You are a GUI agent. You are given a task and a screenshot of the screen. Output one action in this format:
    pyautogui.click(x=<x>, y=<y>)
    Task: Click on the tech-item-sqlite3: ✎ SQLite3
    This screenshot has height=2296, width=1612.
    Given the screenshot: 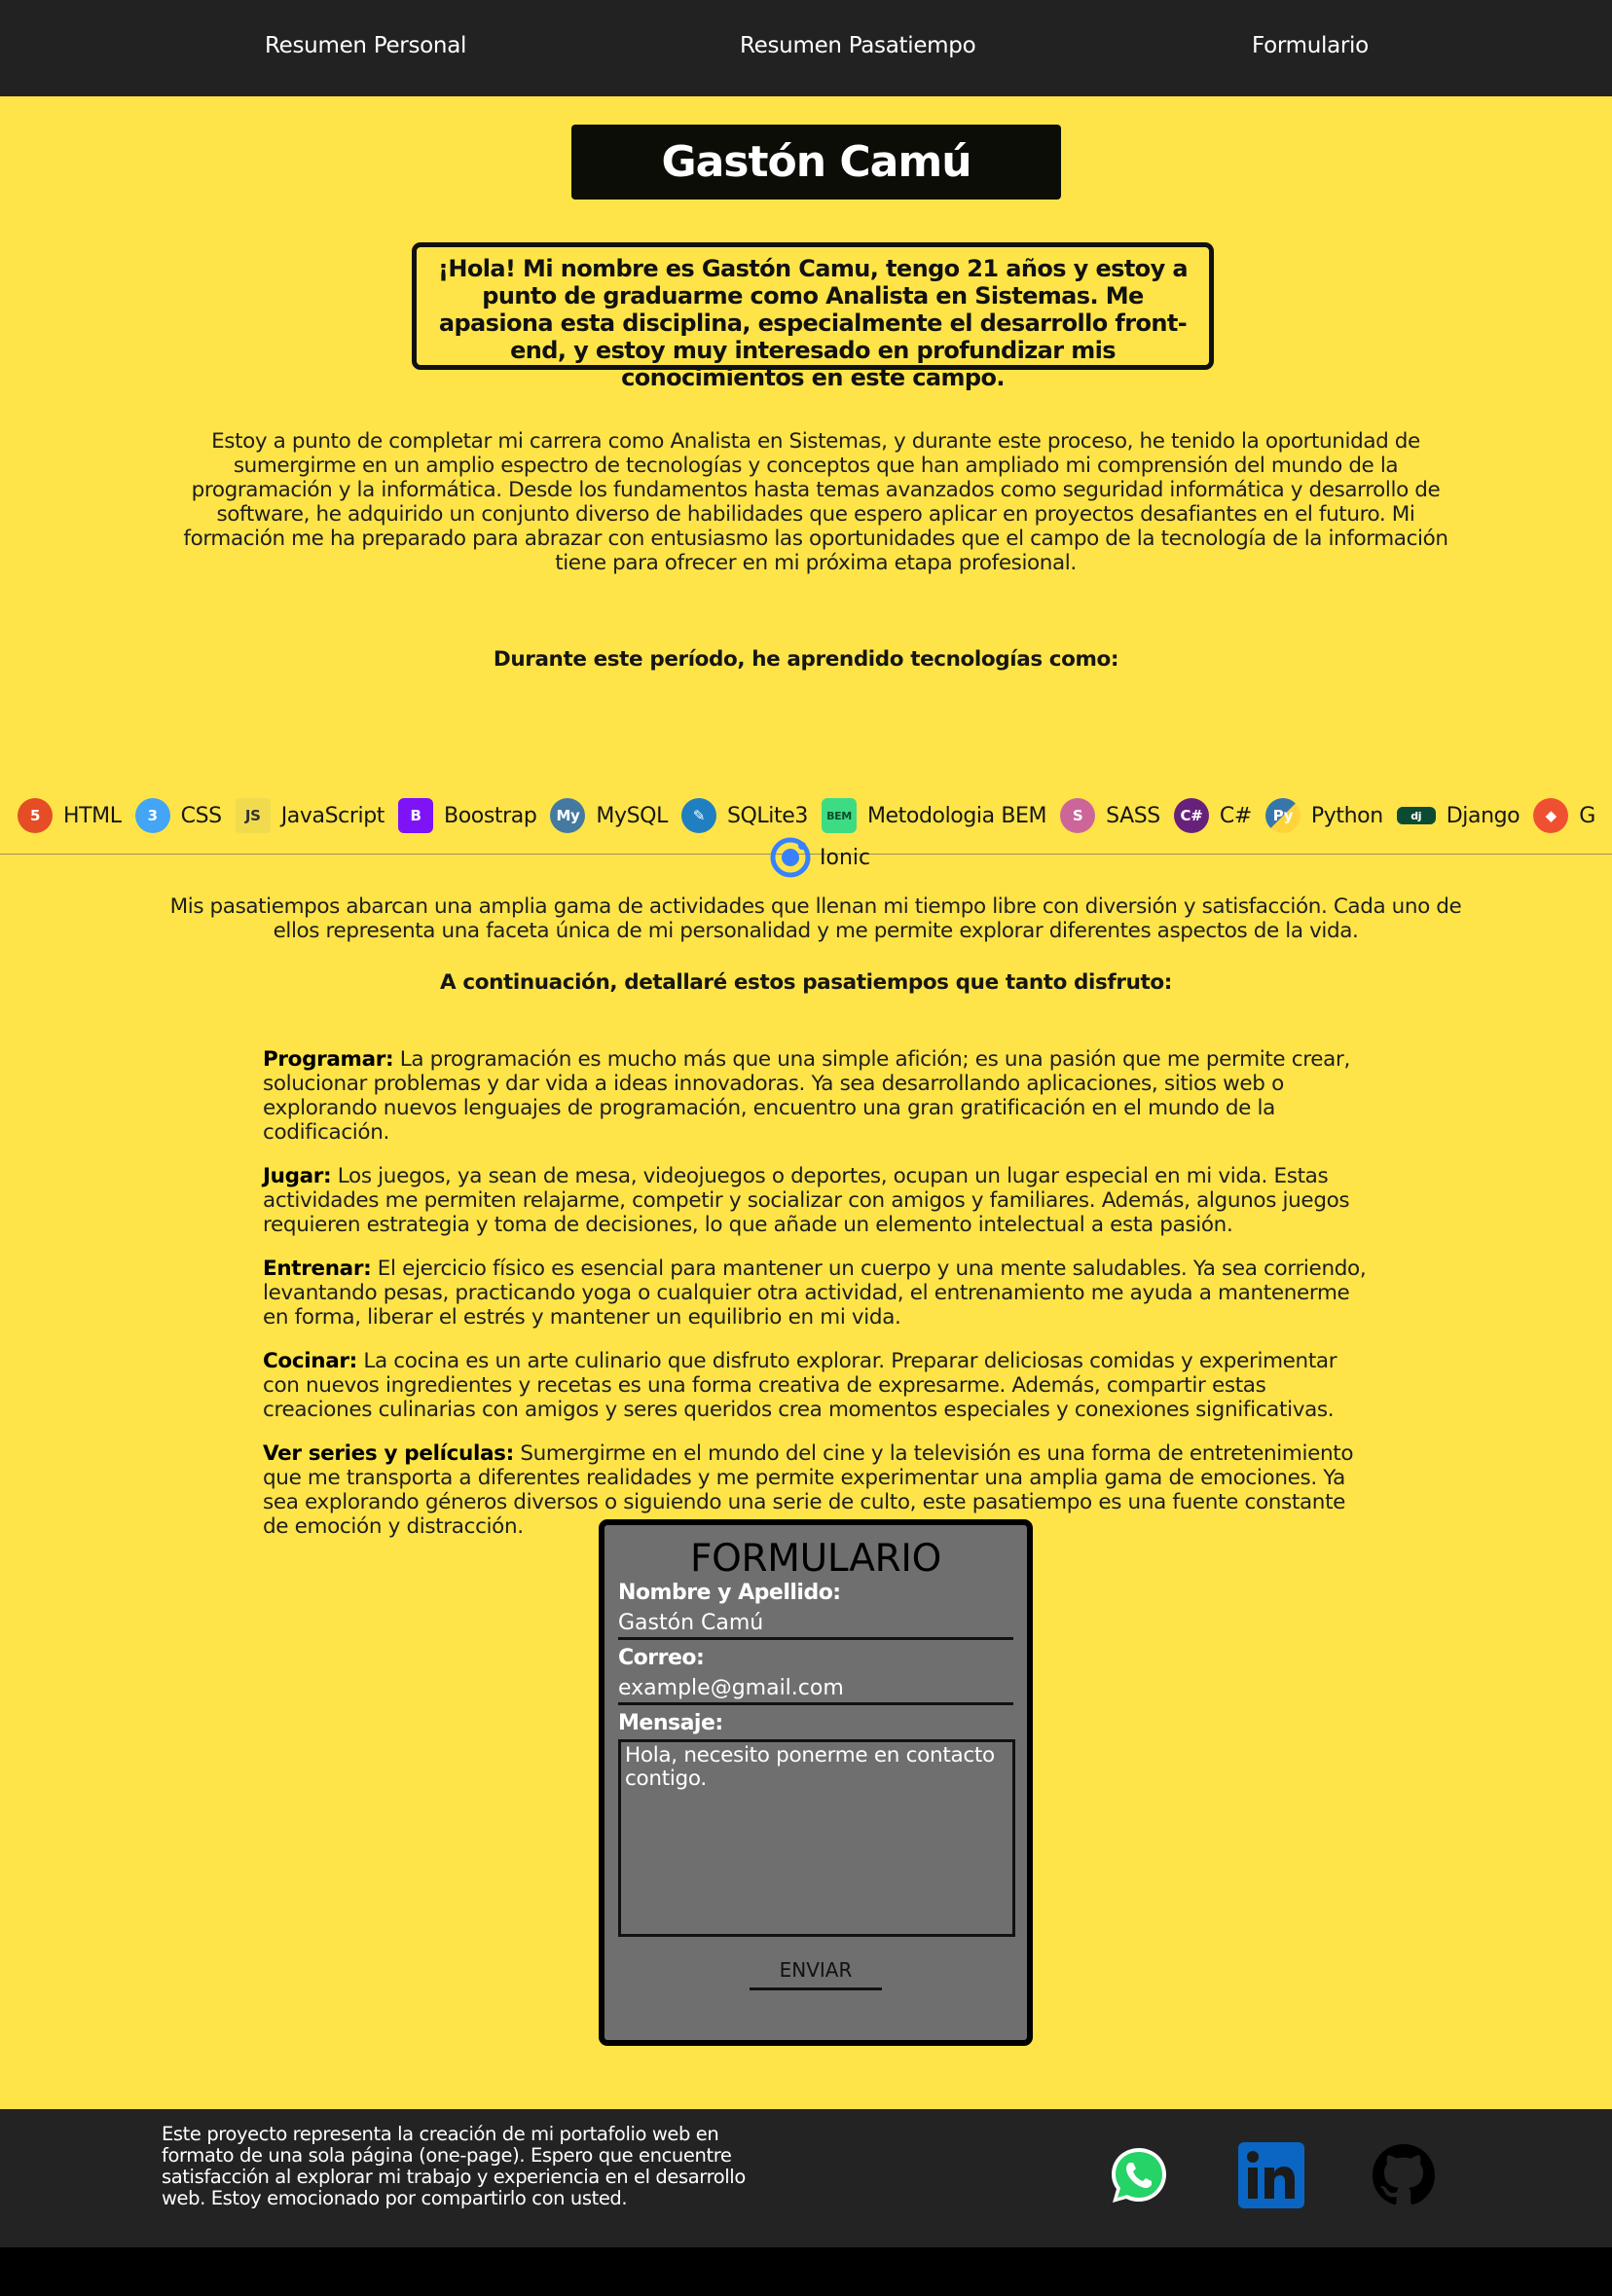 What is the action you would take?
    pyautogui.click(x=744, y=815)
    